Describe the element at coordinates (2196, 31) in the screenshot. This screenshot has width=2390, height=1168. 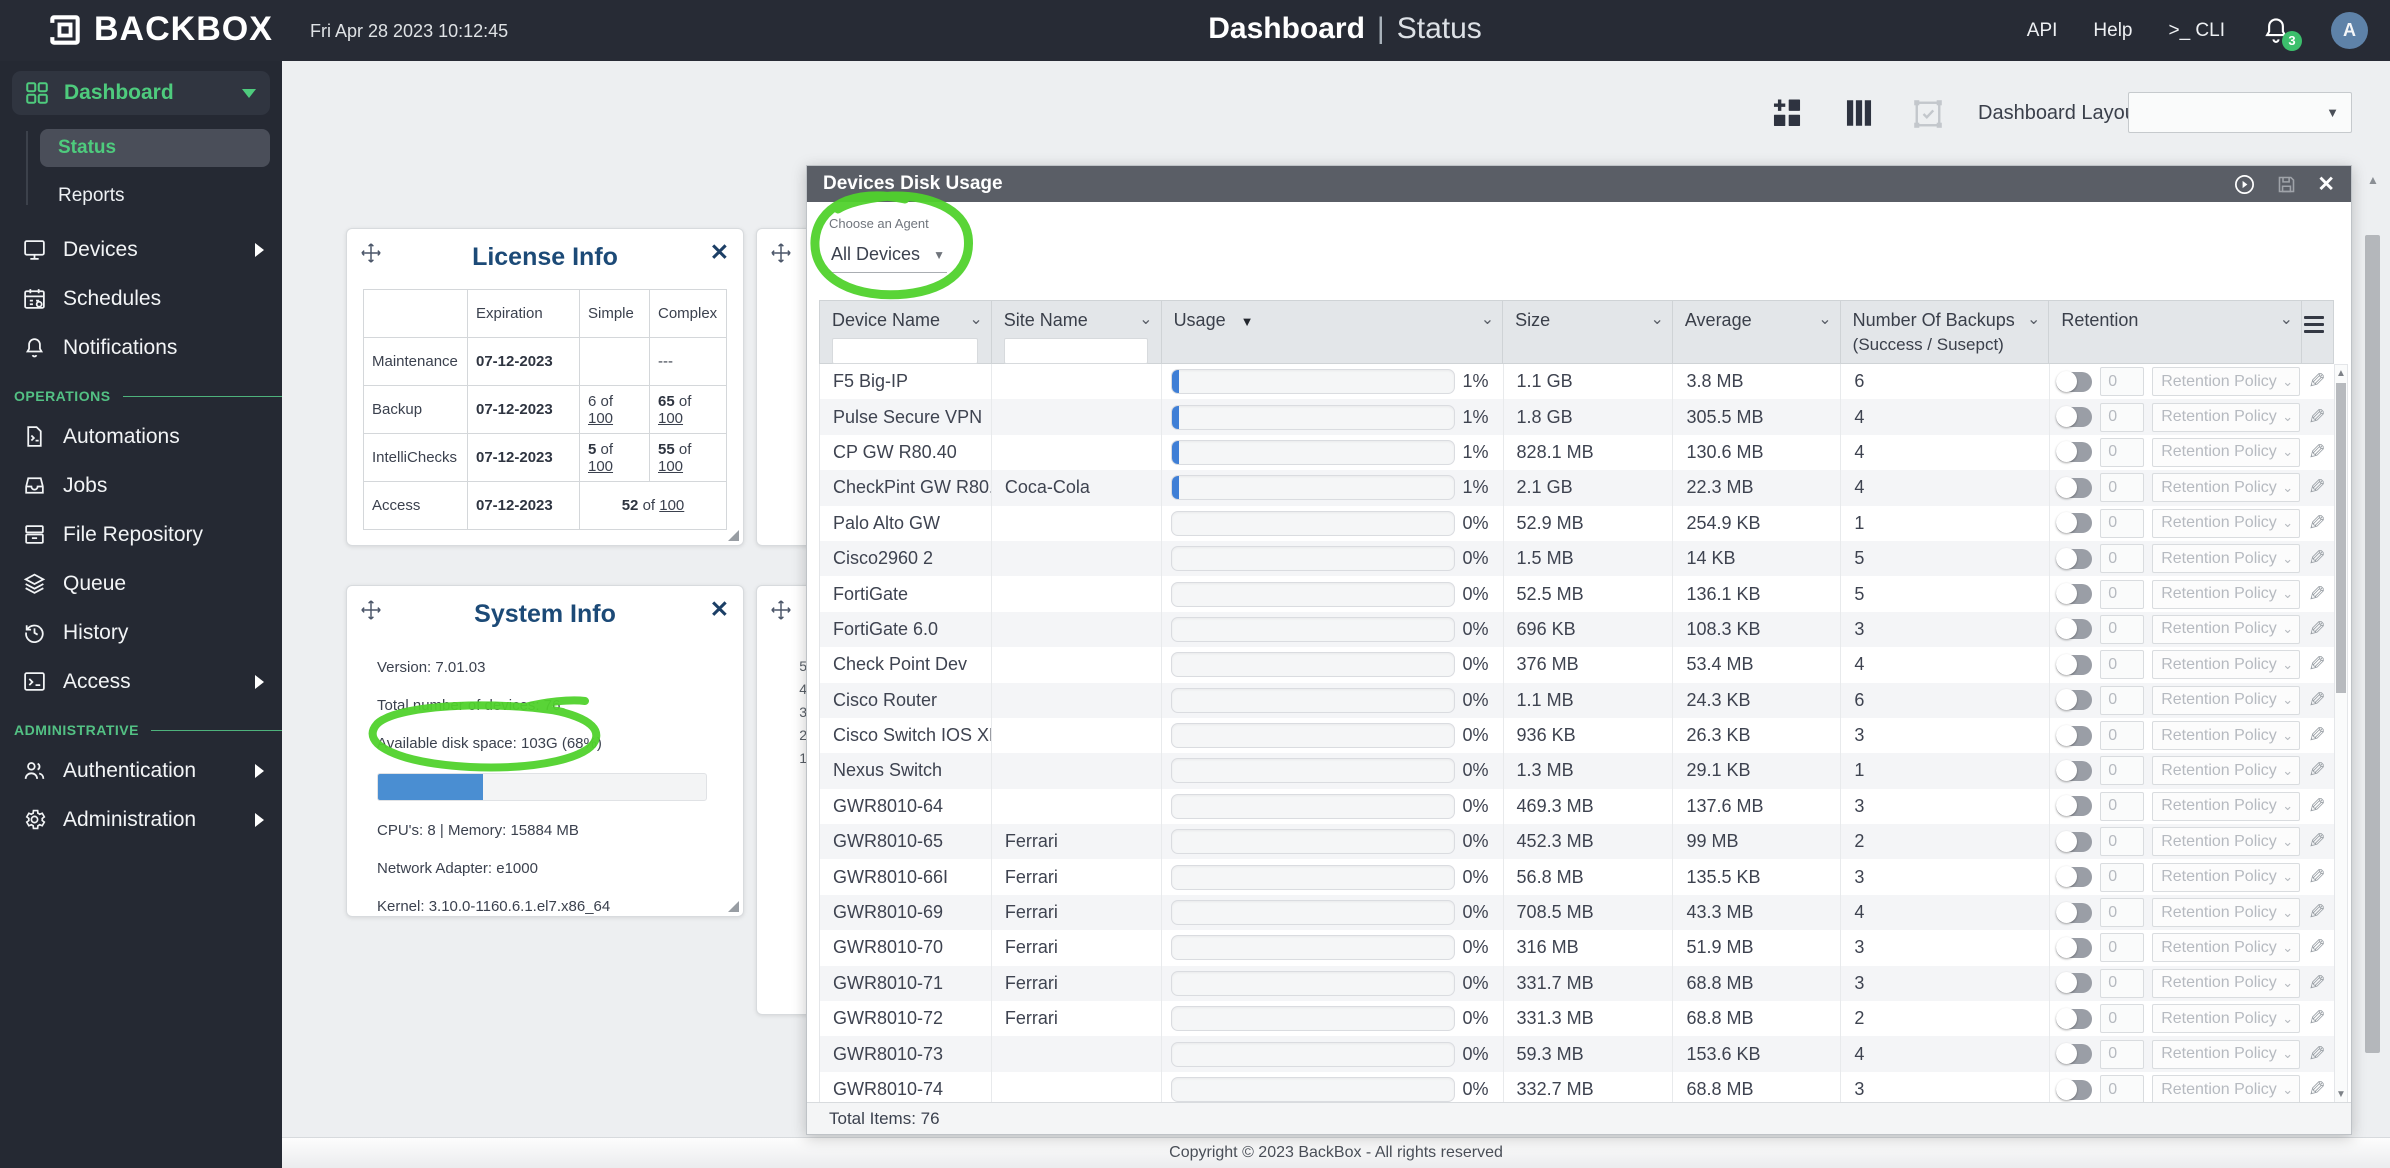
I see `cli-link: >_ CLI` at that location.